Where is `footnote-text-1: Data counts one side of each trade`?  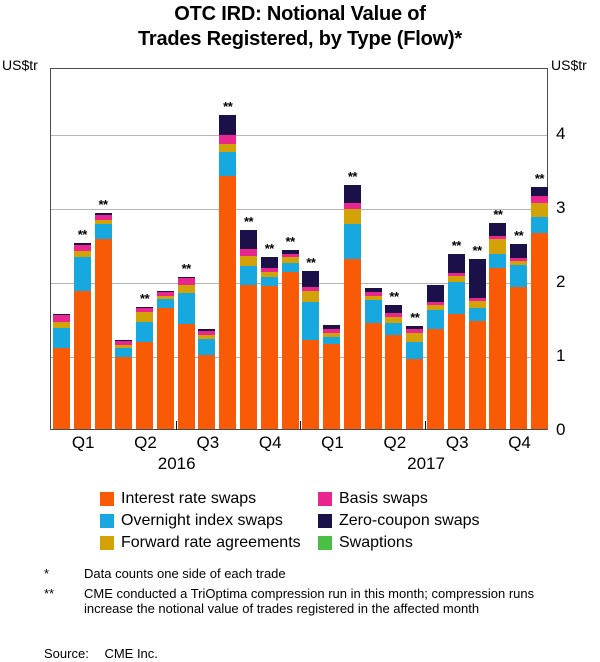 footnote-text-1: Data counts one side of each trade is located at coordinates (185, 573).